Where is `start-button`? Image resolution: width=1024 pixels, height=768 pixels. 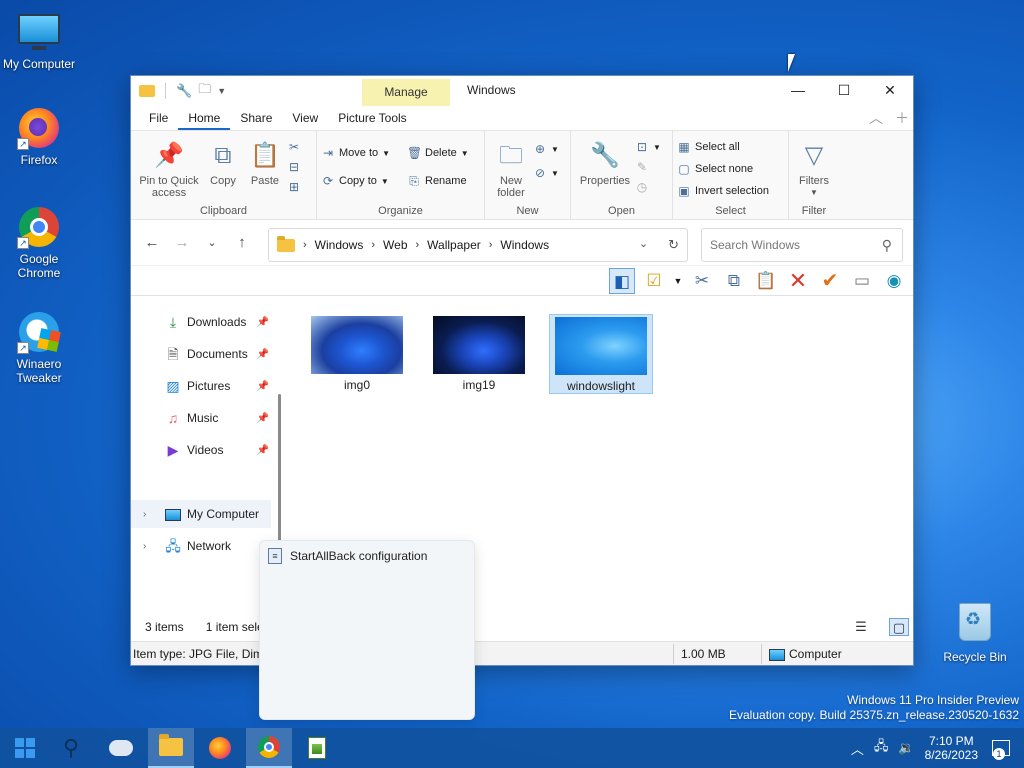 start-button is located at coordinates (25, 748).